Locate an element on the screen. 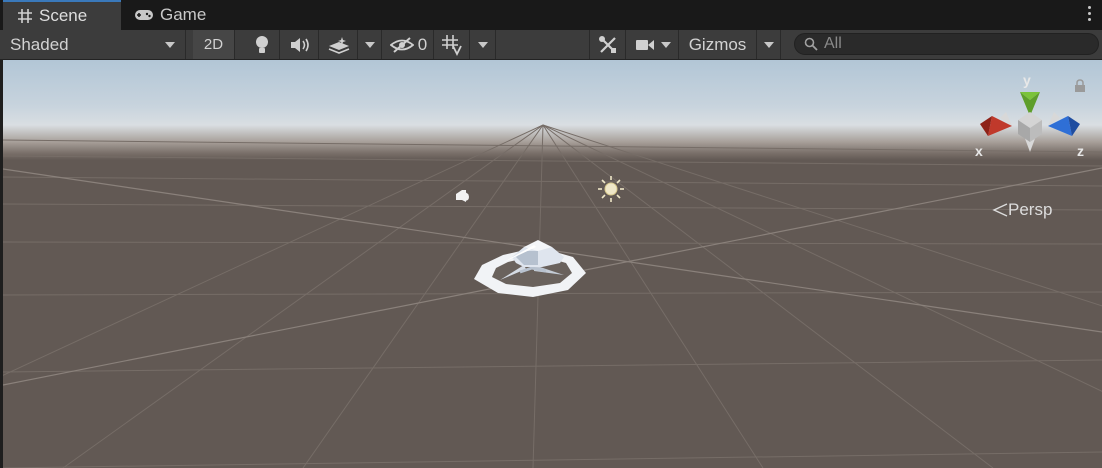 The width and height of the screenshot is (1102, 468). lightbulb-icon is located at coordinates (261, 44).